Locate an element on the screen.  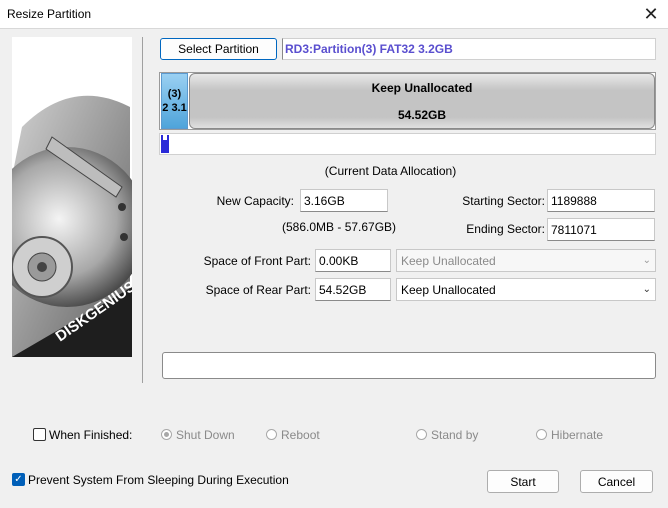
cancel-button: Cancel is located at coordinates (616, 481).